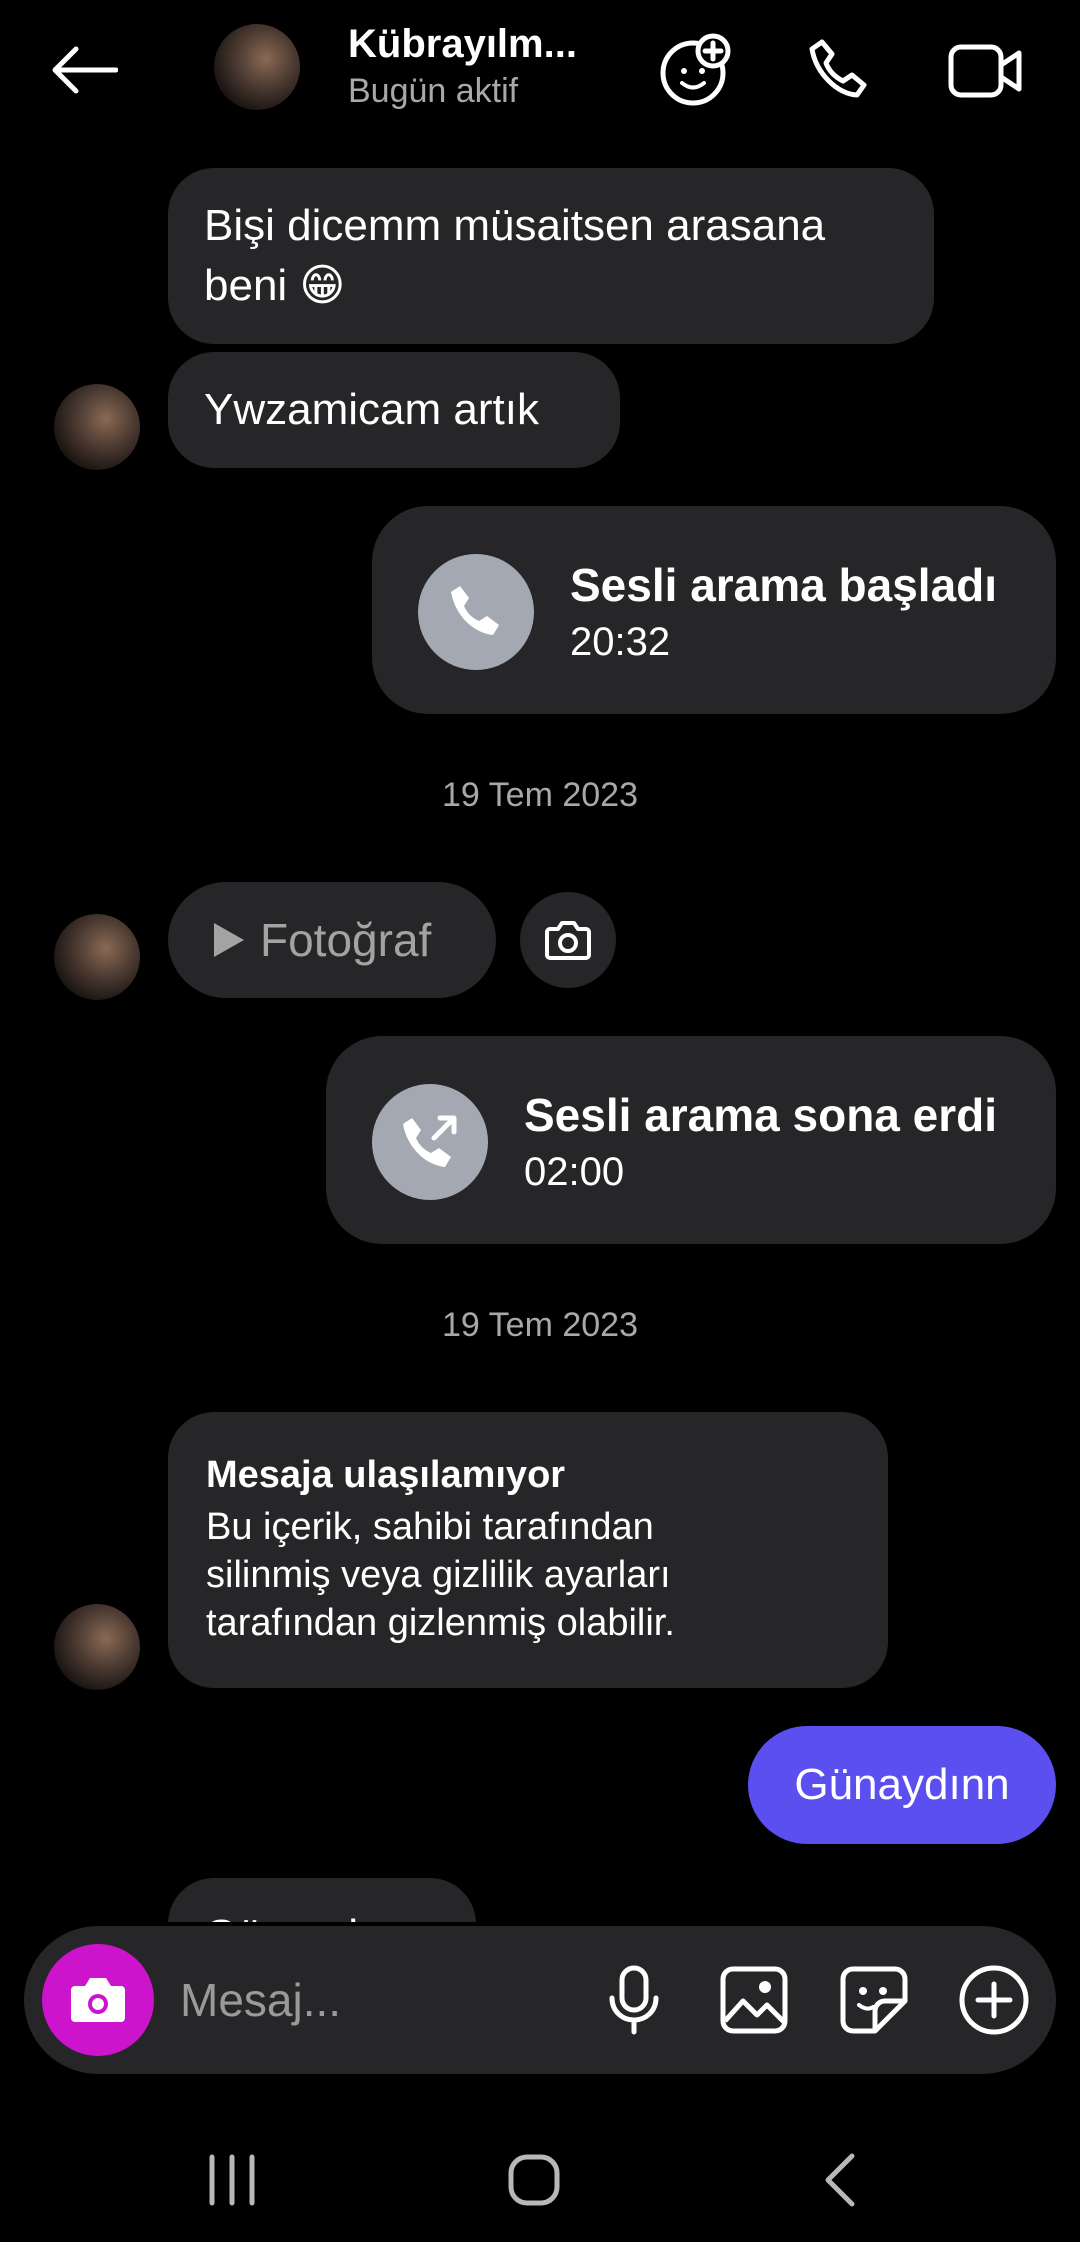 This screenshot has height=2242, width=1080. I want to click on phone-call-icon, so click(476, 612).